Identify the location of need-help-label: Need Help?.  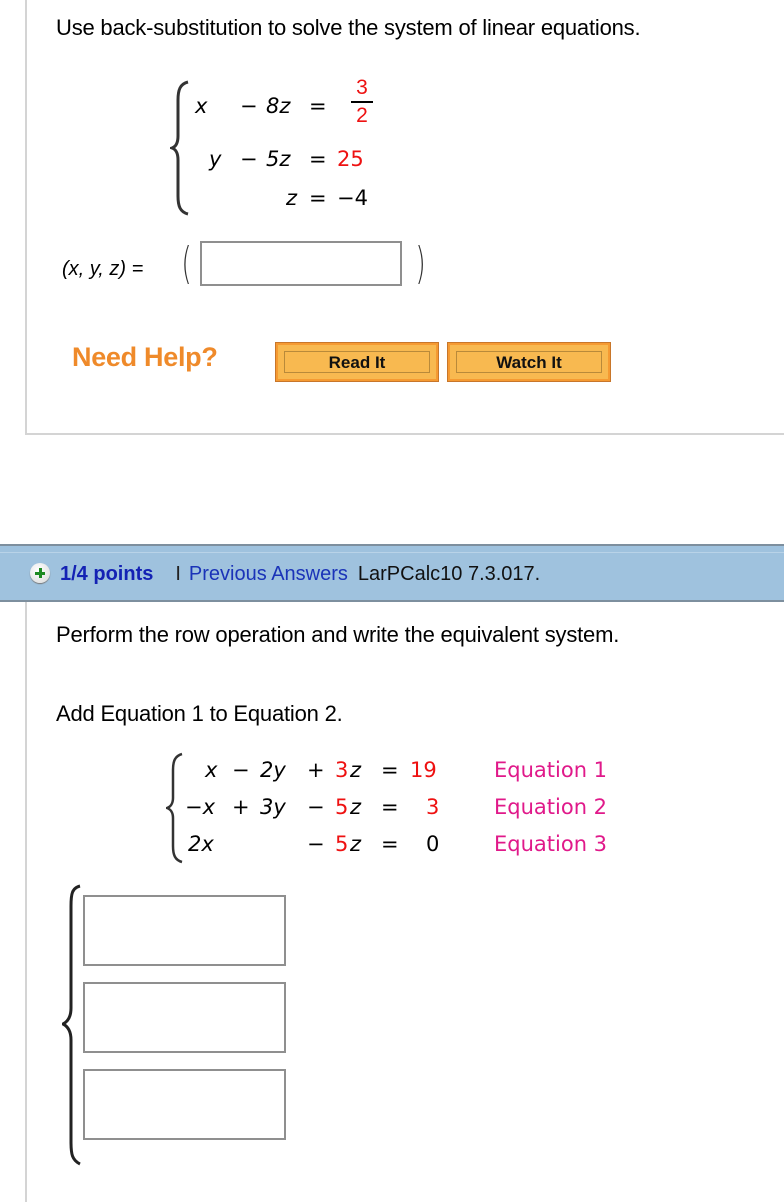
(145, 357).